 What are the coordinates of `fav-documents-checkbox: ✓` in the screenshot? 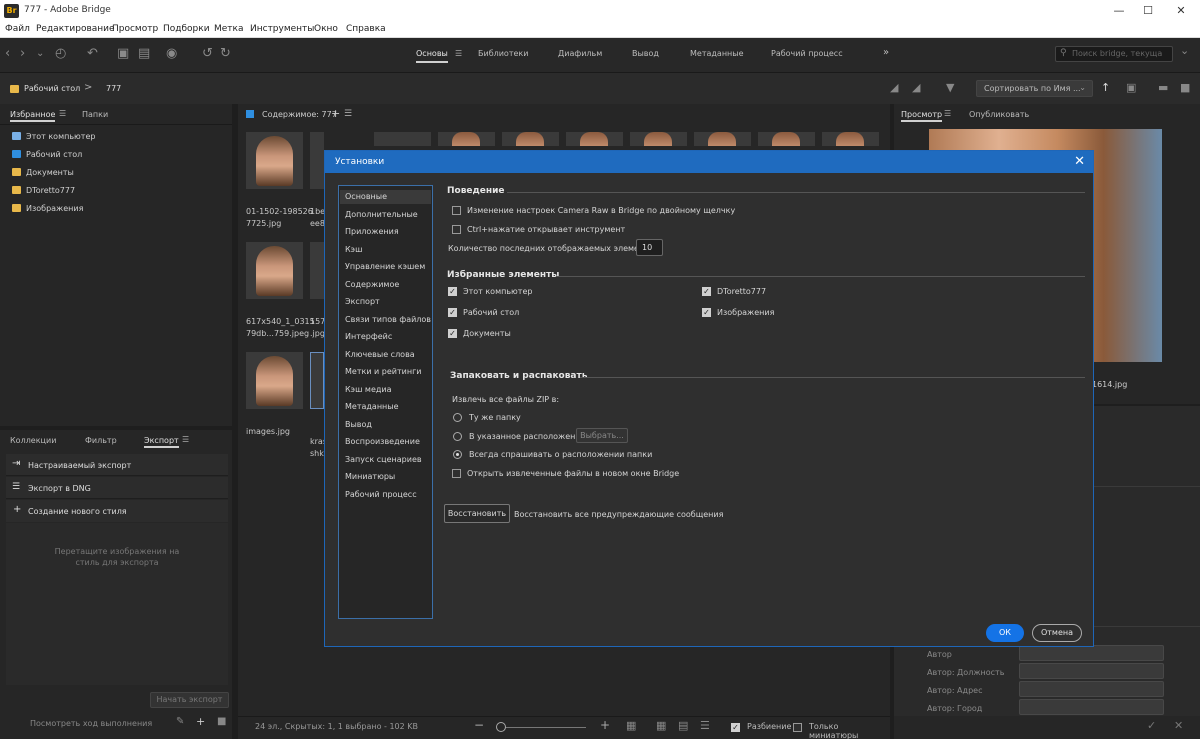 It's located at (452, 333).